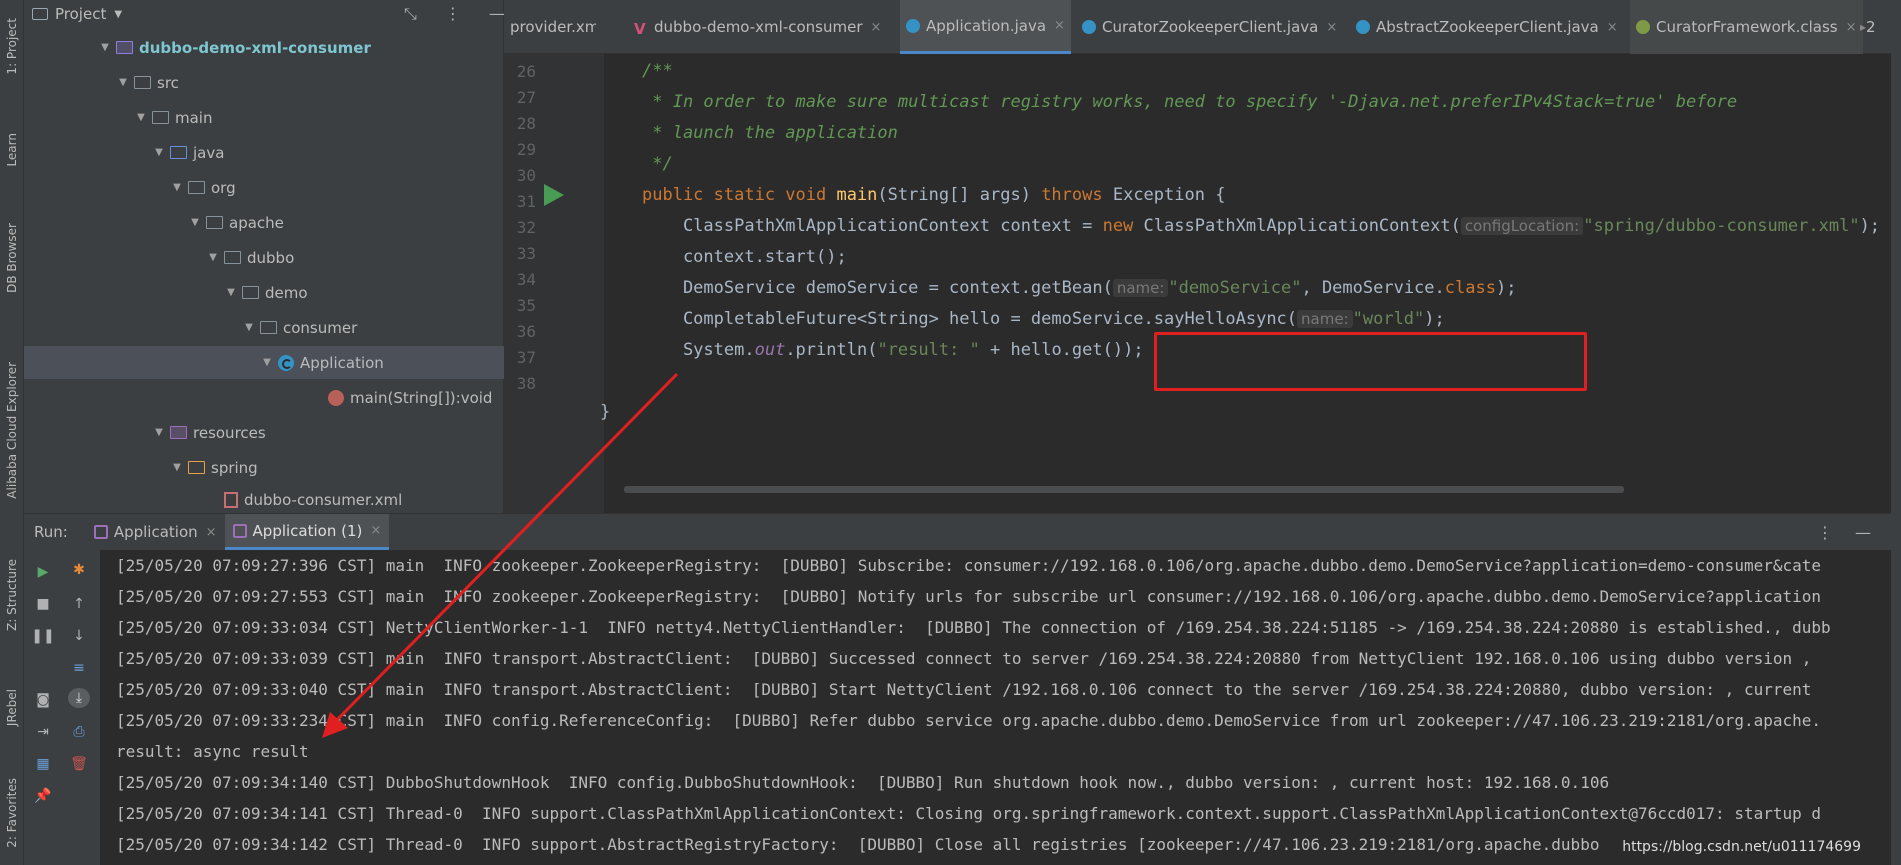 Image resolution: width=1901 pixels, height=865 pixels. Describe the element at coordinates (526, 71) in the screenshot. I see `line-number: 26` at that location.